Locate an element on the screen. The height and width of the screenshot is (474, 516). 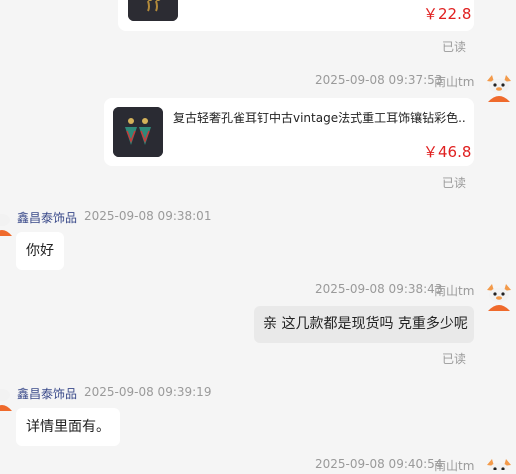
product-price: ￥46.8 is located at coordinates (447, 152).